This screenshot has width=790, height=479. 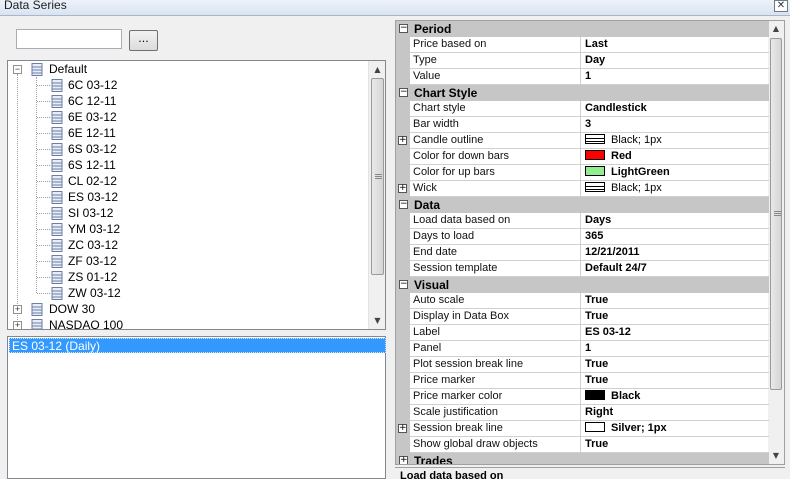 What do you see at coordinates (201, 165) in the screenshot?
I see `tree-item-instrument: 6S 12-11` at bounding box center [201, 165].